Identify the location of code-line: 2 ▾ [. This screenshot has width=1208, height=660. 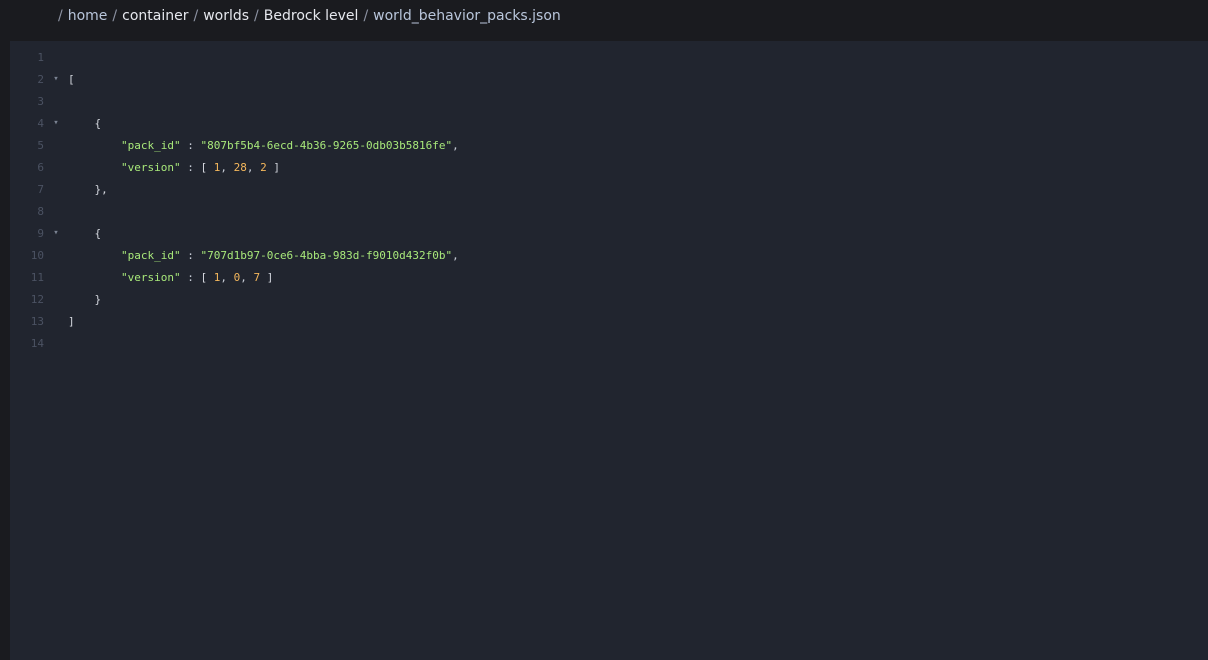
(609, 79).